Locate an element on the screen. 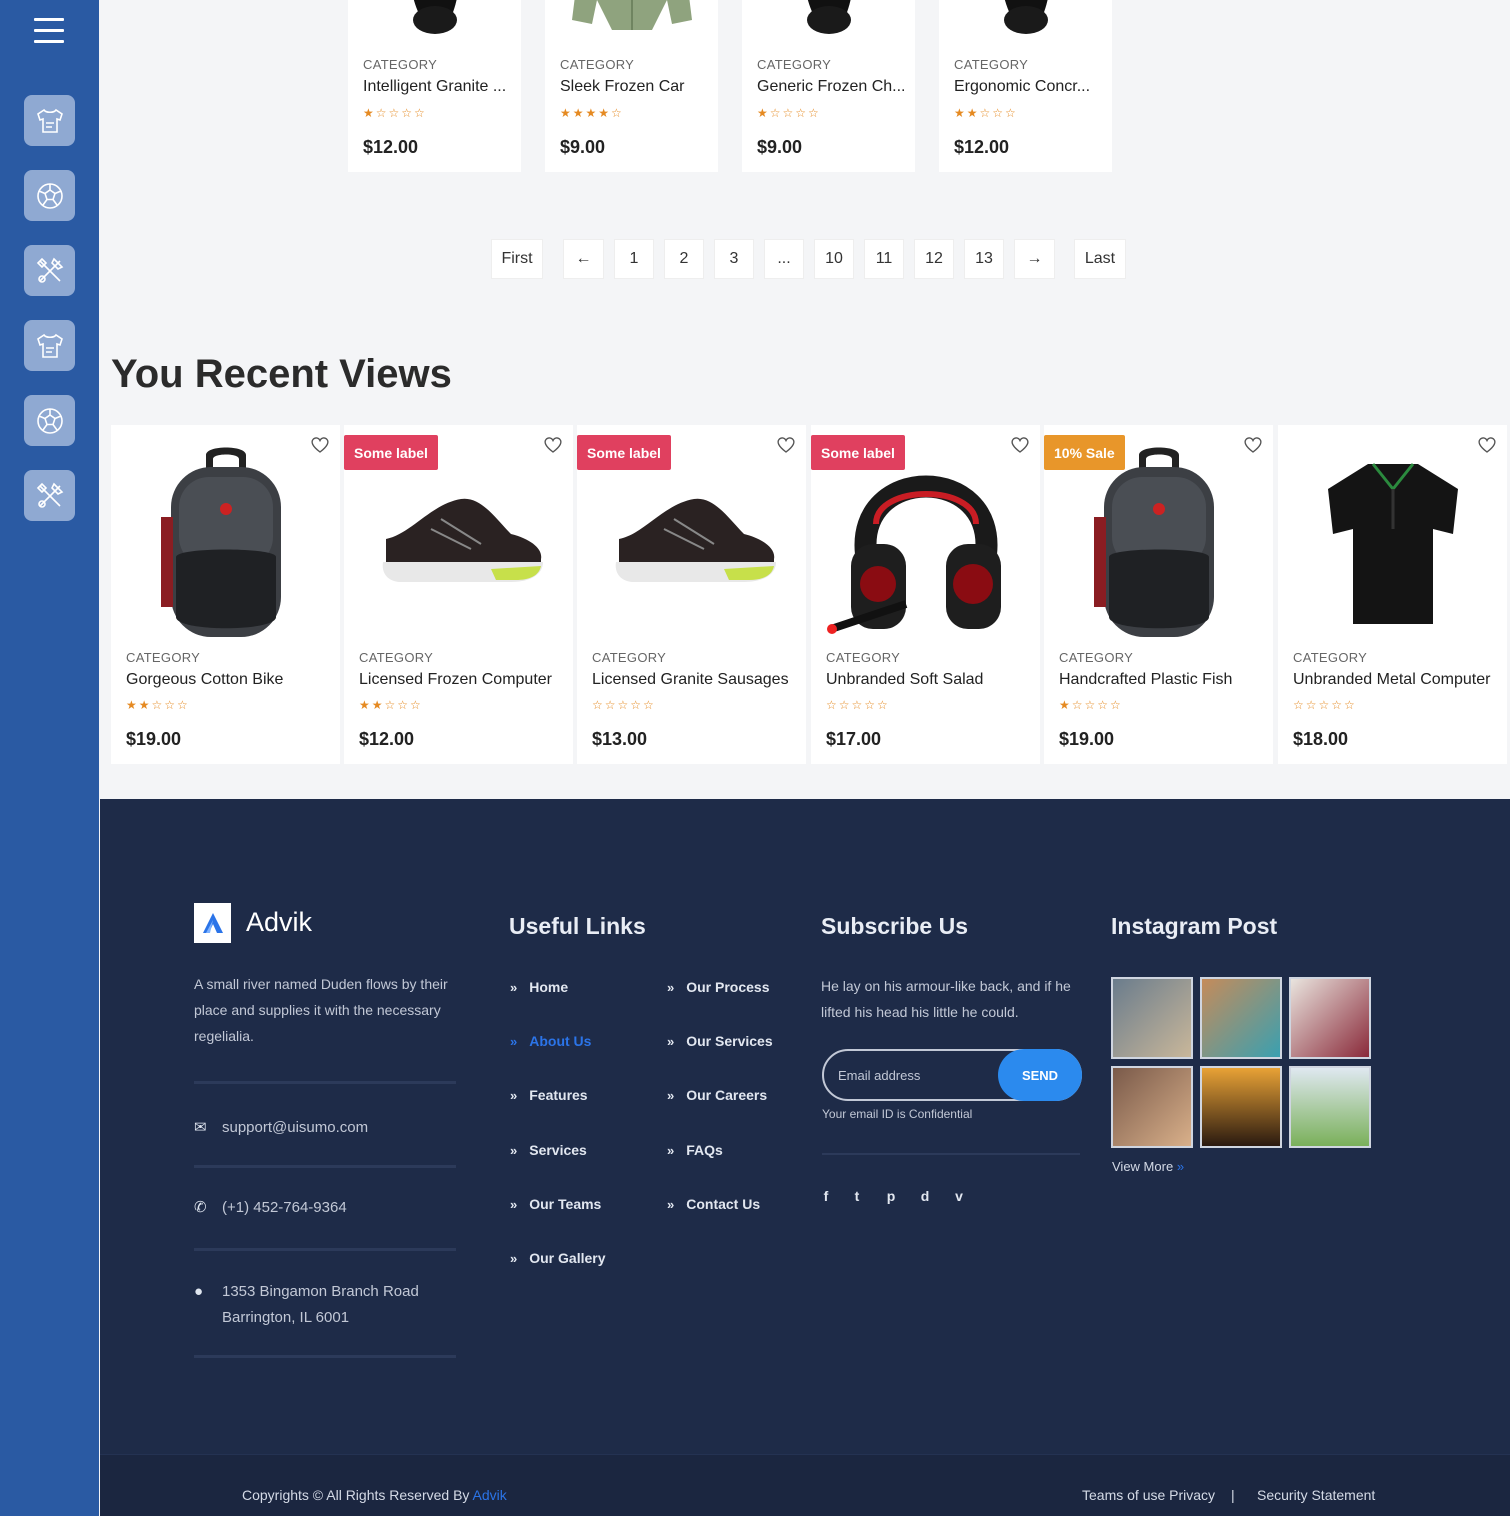 The width and height of the screenshot is (1510, 1516). twitter-icon: t is located at coordinates (857, 1196).